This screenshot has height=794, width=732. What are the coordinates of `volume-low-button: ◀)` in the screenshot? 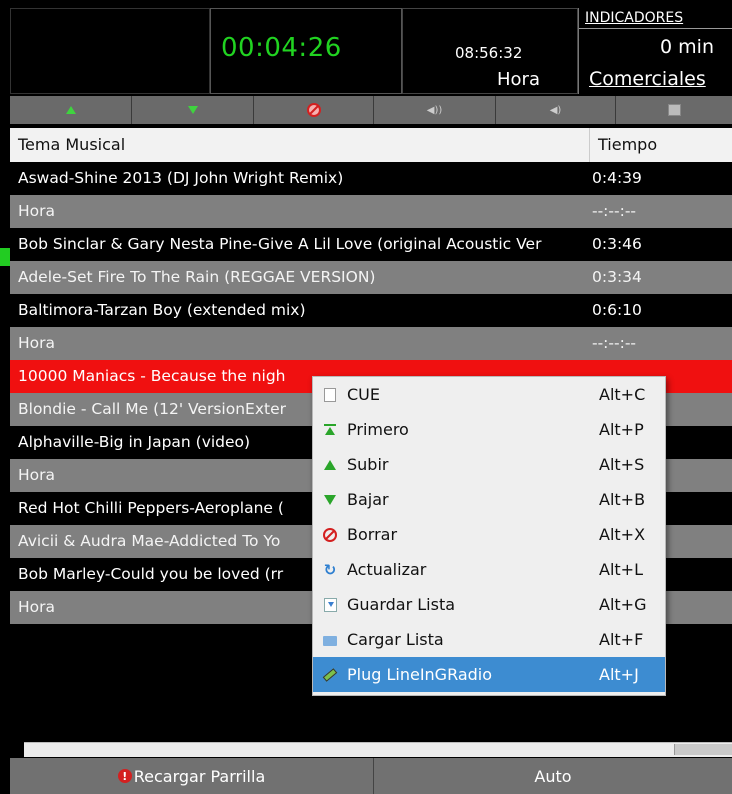 It's located at (556, 110).